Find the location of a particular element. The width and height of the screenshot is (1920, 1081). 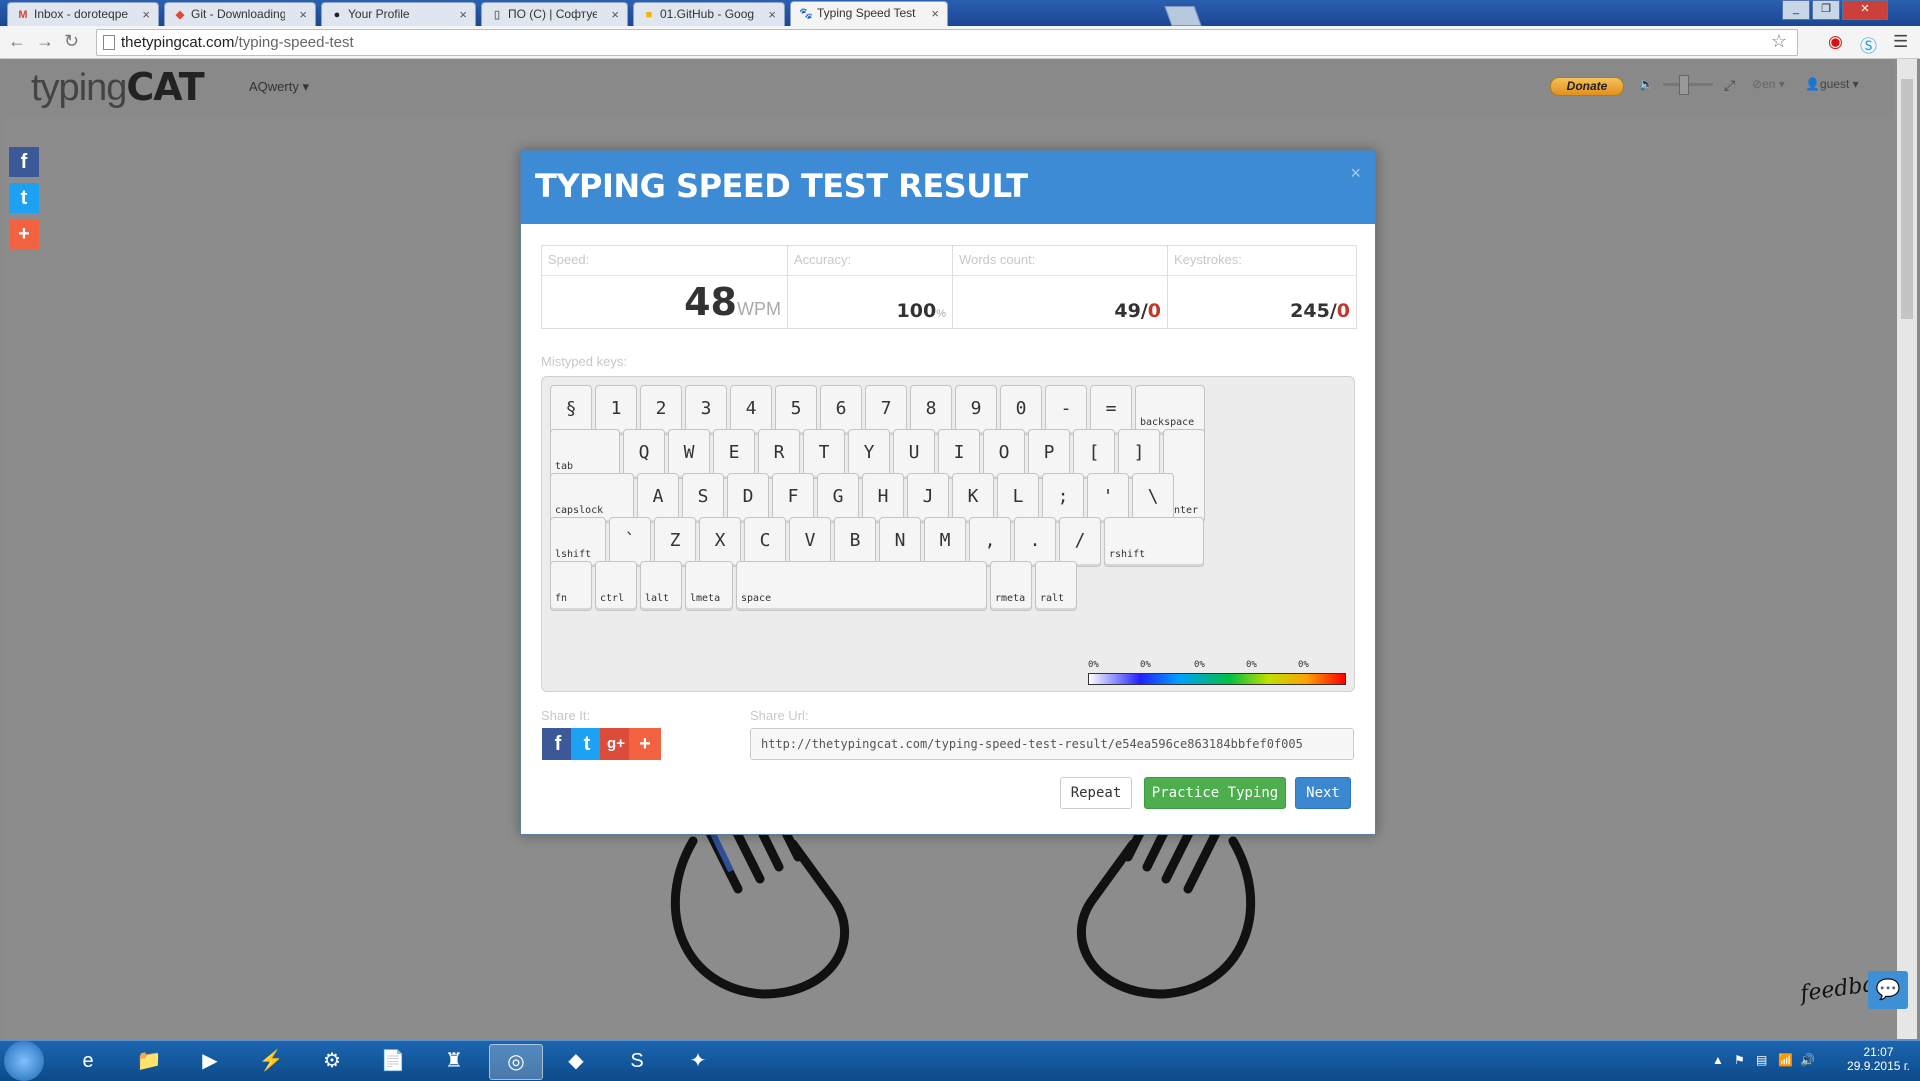

steam-icon: ⚙ is located at coordinates (332, 1061).